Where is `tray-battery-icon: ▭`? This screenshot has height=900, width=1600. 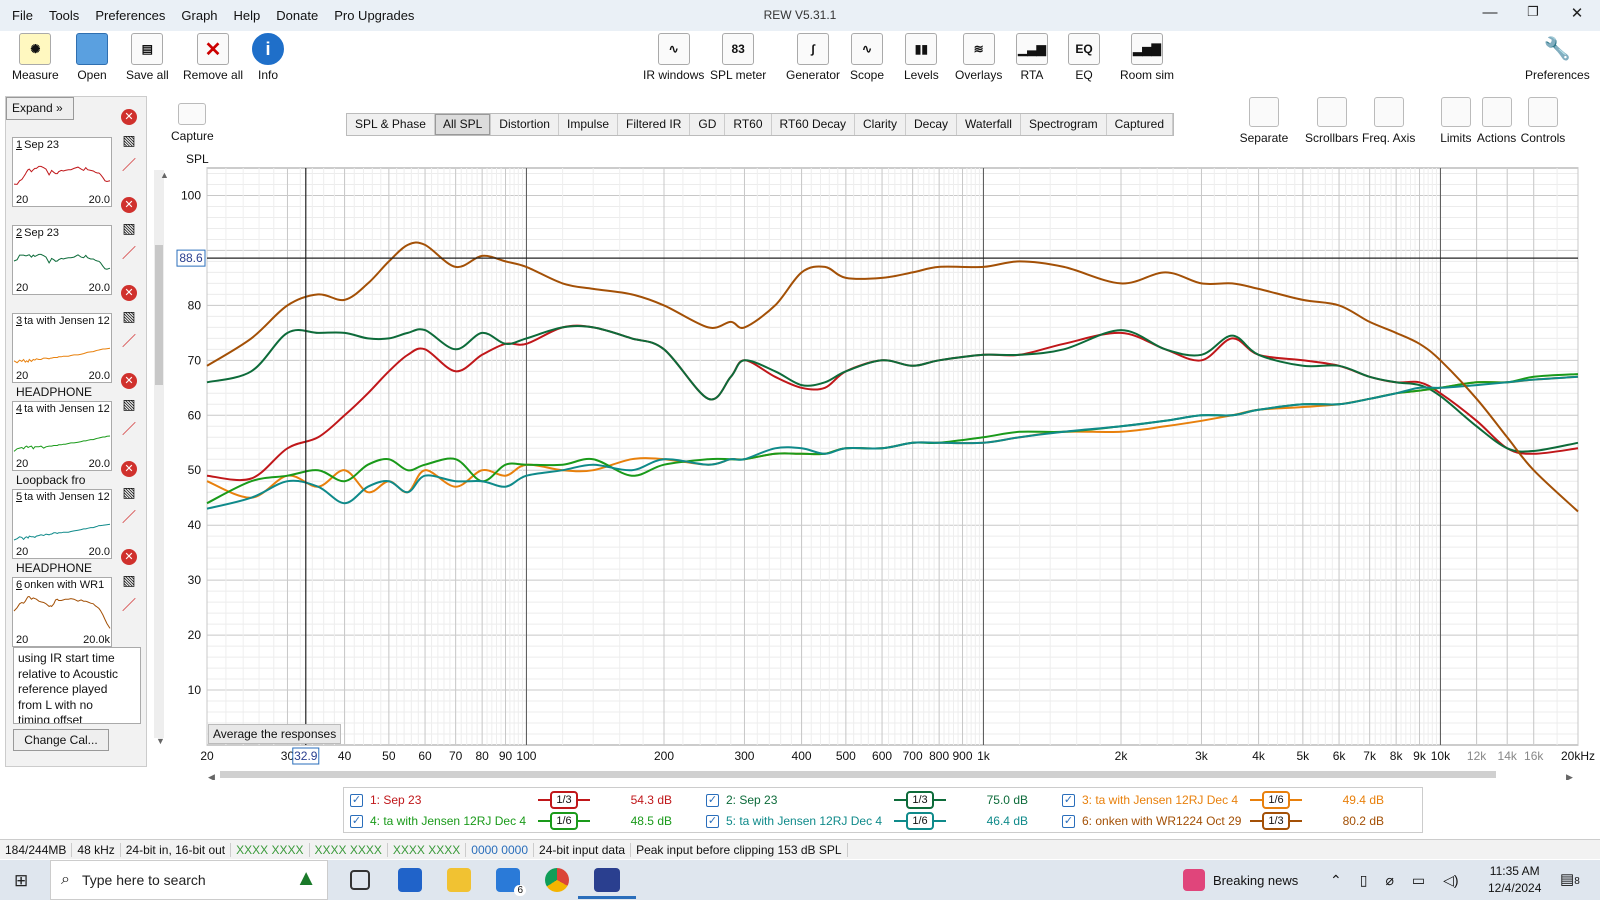
tray-battery-icon: ▭ is located at coordinates (1418, 880).